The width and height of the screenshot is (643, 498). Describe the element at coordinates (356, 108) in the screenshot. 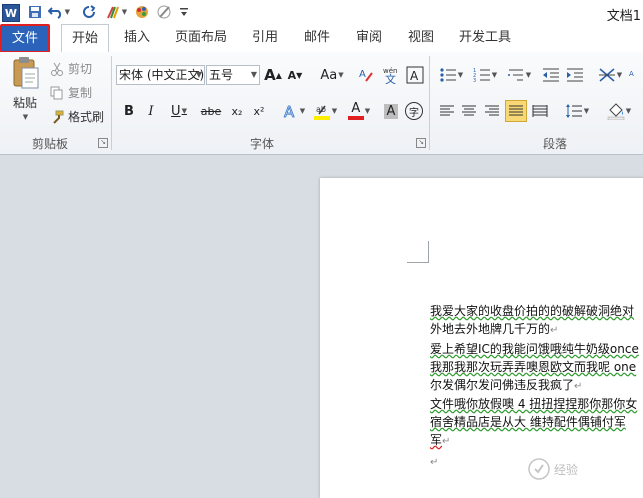

I see `font-color-label: A` at that location.